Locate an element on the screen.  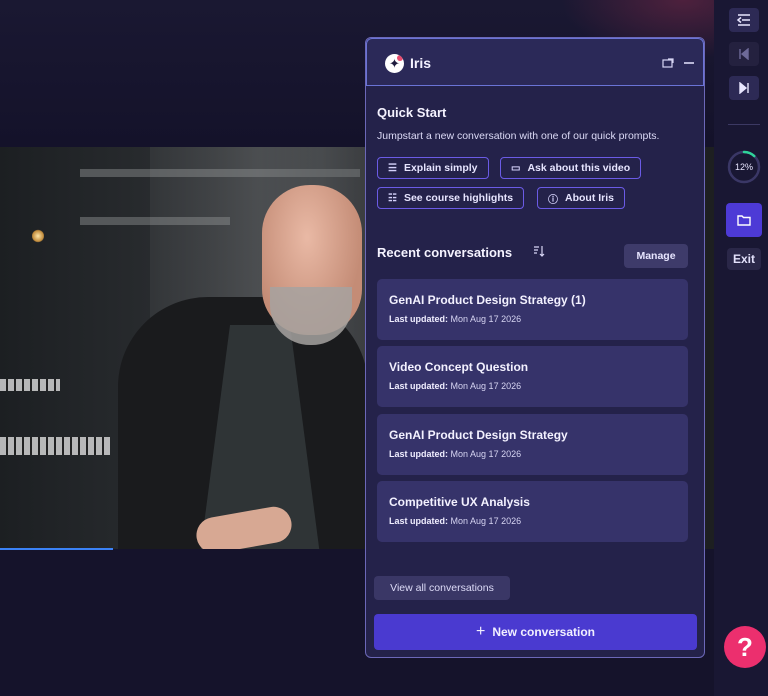
skip-back-icon is located at coordinates (744, 54).